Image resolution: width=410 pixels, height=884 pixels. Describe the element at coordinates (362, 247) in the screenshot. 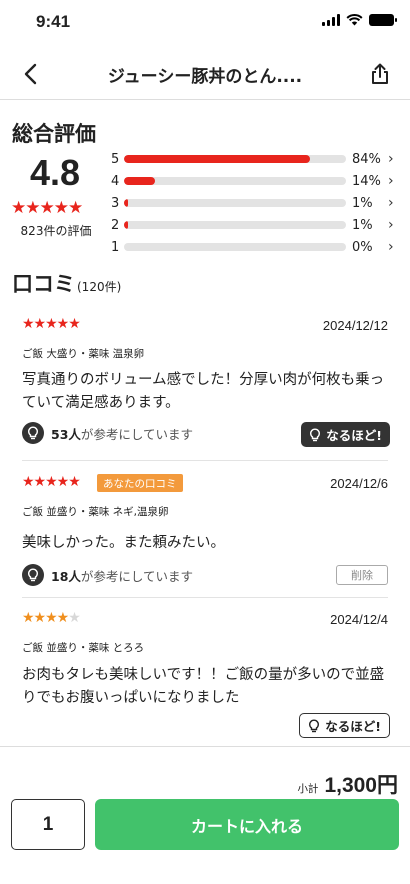

I see `rating-percent: 0%` at that location.